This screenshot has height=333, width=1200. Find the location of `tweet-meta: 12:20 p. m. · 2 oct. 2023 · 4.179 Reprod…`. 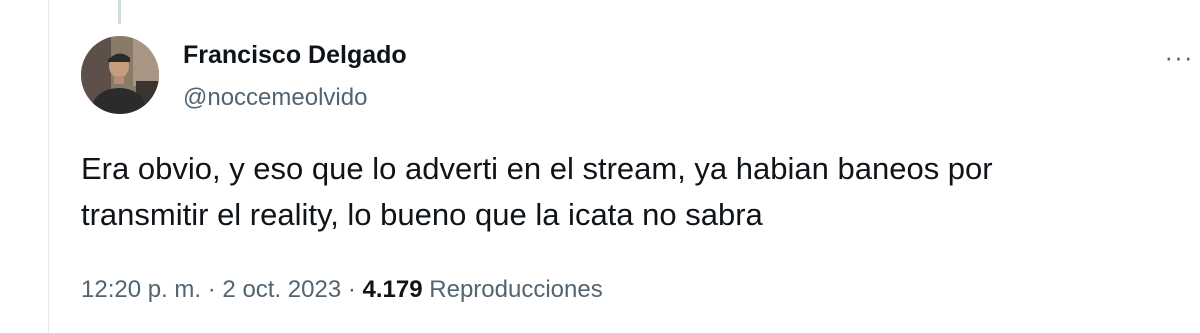

tweet-meta: 12:20 p. m. · 2 oct. 2023 · 4.179 Reprod… is located at coordinates (342, 290).